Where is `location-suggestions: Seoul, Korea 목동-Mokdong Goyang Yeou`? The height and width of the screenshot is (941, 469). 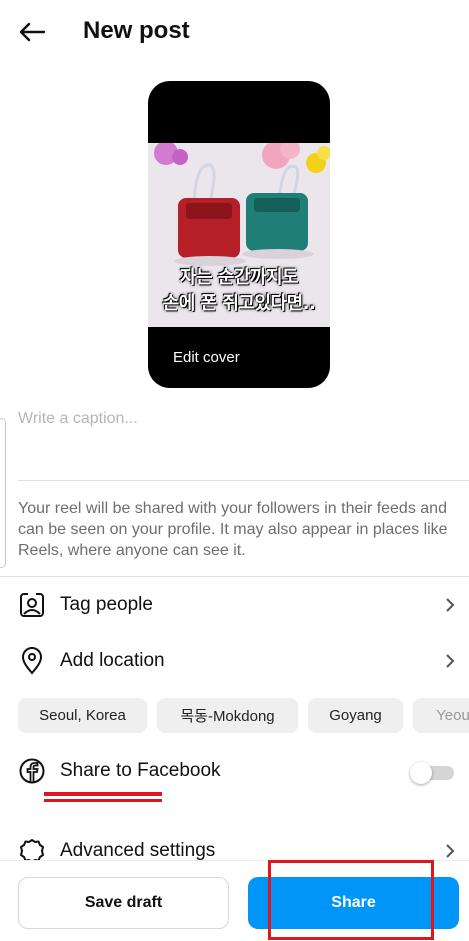
location-suggestions: Seoul, Korea 목동-Mokdong Goyang Yeou is located at coordinates (243, 716).